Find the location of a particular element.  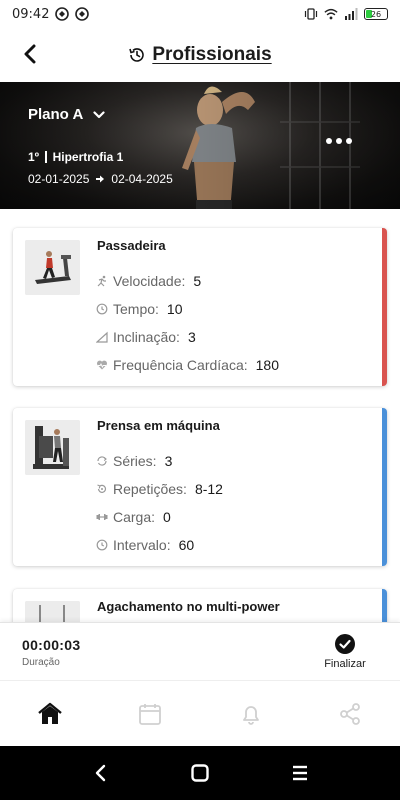

metric-value: 8-12 is located at coordinates (208, 489).